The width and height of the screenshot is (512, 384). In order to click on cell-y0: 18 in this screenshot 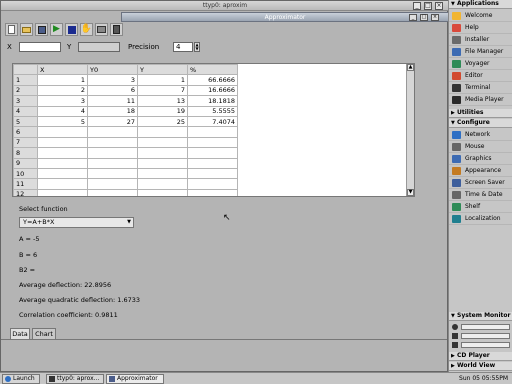, I will do `click(112, 111)`.